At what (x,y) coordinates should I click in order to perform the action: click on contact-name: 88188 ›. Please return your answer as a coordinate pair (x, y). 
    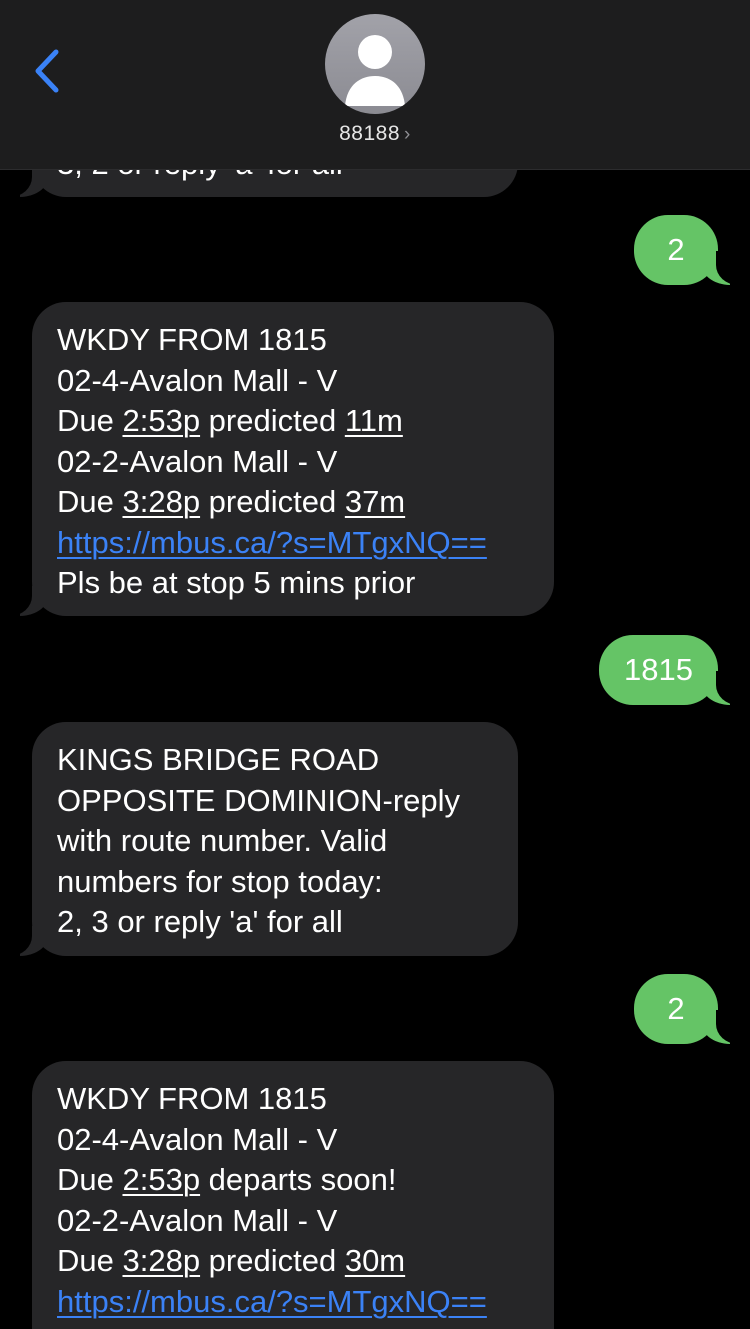
    Looking at the image, I should click on (375, 134).